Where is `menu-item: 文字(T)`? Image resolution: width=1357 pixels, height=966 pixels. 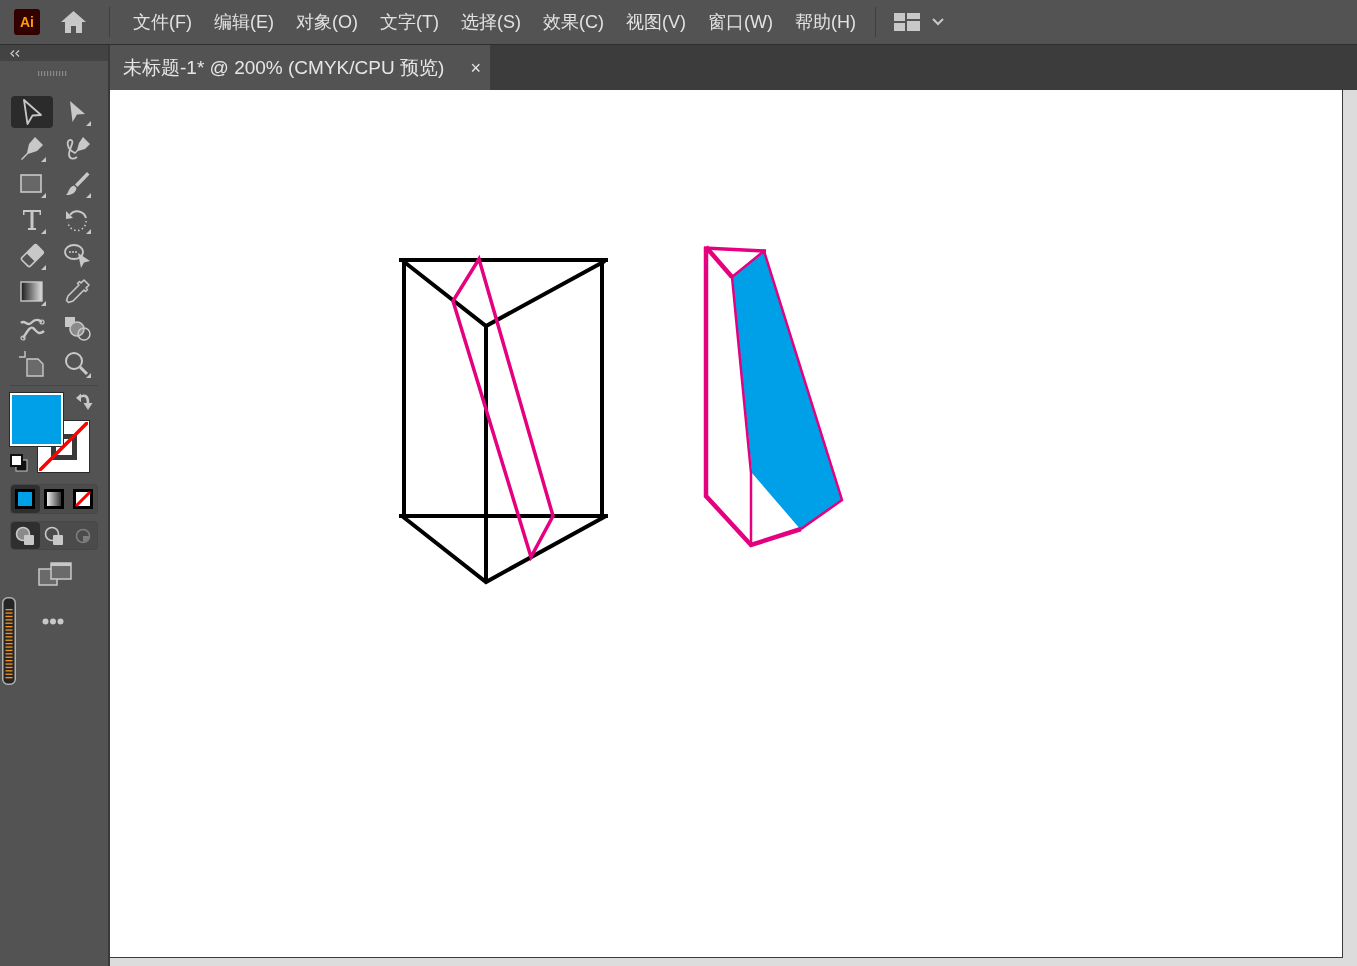
menu-item: 文字(T) is located at coordinates (409, 22).